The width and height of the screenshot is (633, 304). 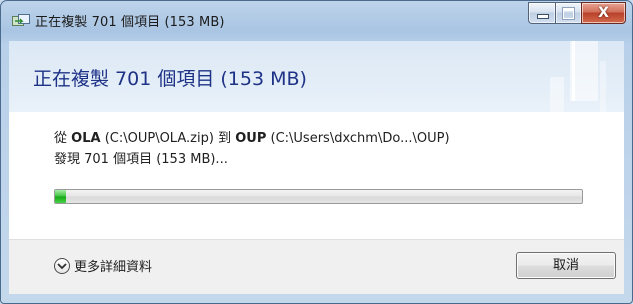 I want to click on destination-name: OUP, so click(x=250, y=138).